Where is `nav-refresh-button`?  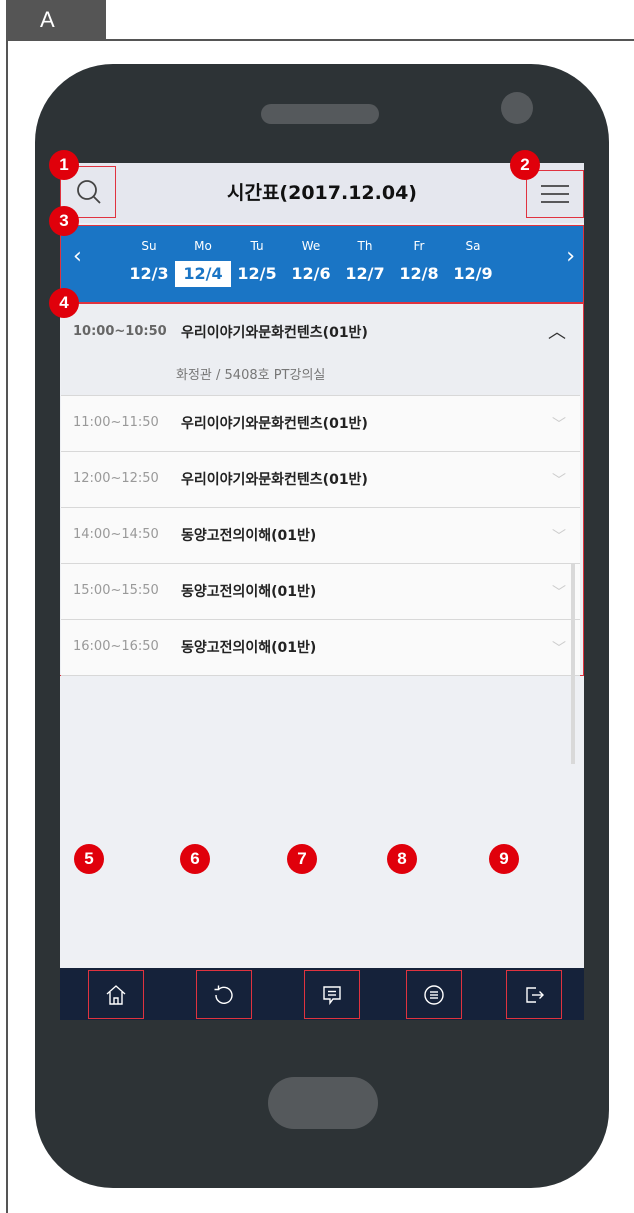 nav-refresh-button is located at coordinates (224, 994).